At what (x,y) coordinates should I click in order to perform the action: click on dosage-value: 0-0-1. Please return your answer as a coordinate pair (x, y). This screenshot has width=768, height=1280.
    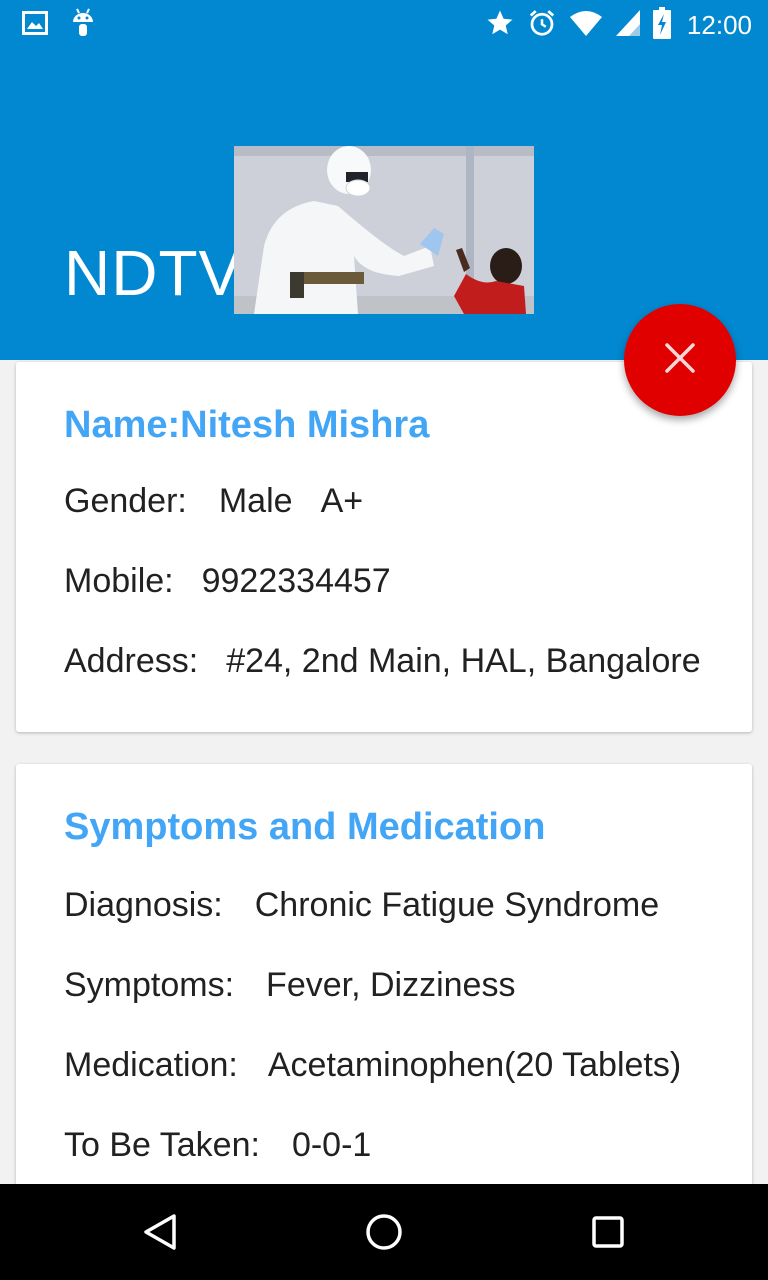
    Looking at the image, I should click on (331, 1145).